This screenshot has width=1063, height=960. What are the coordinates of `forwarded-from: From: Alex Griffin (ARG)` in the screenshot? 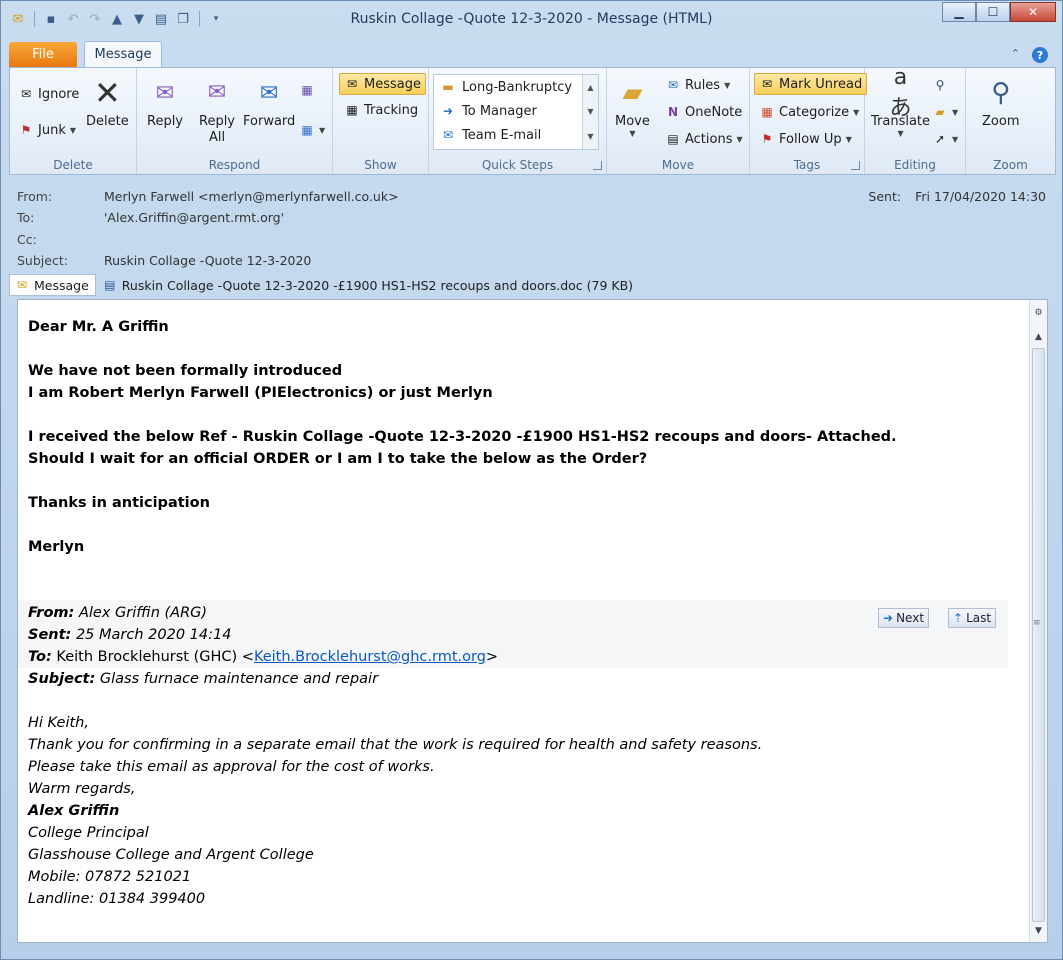 It's located at (523, 613).